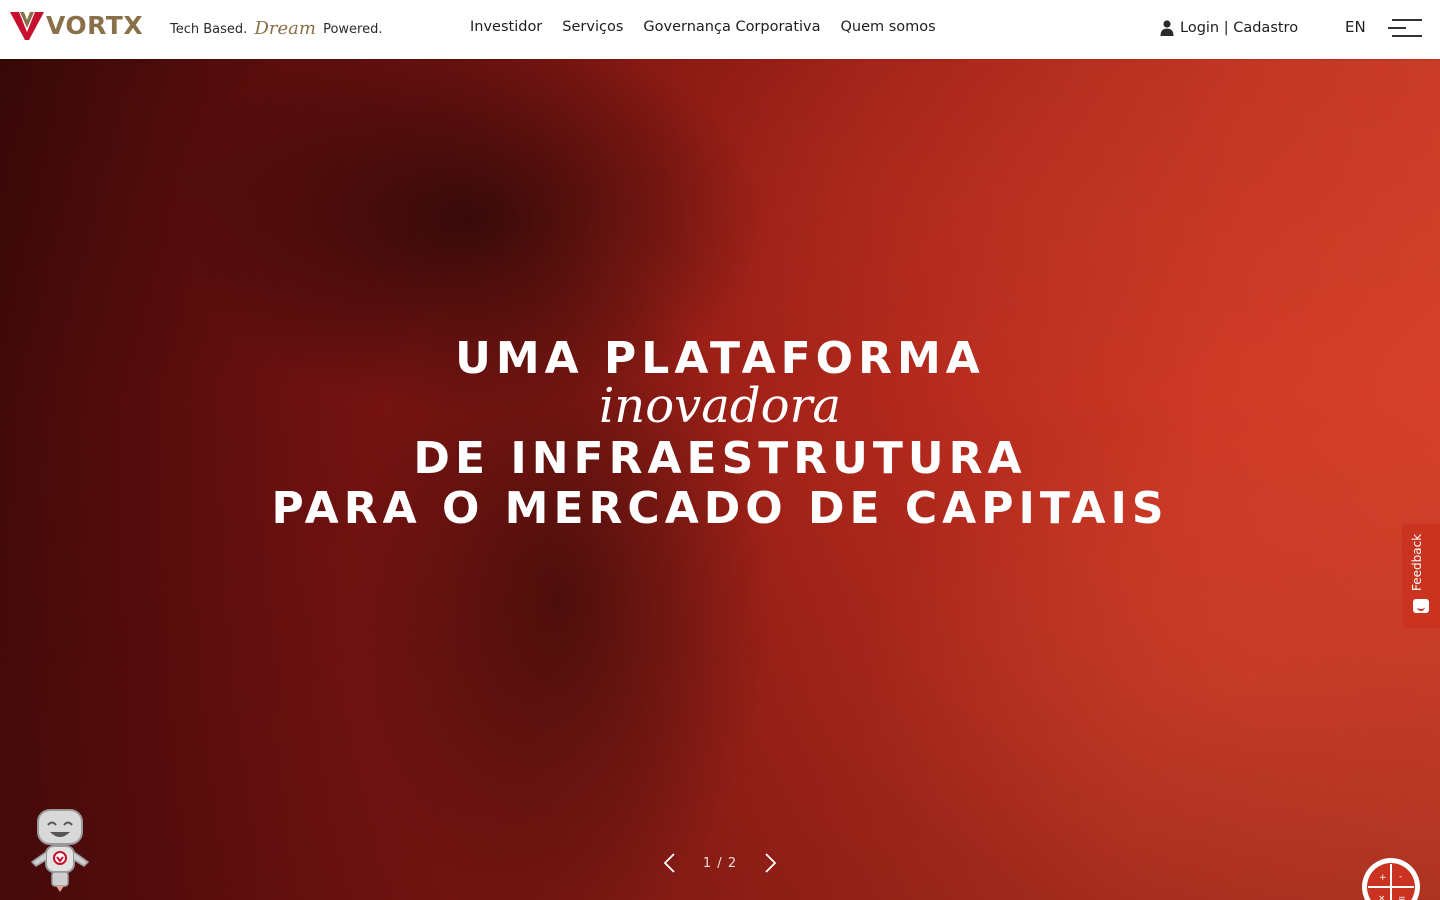  Describe the element at coordinates (720, 458) in the screenshot. I see `headline-line-3: DE INFRAESTRUTURA` at that location.